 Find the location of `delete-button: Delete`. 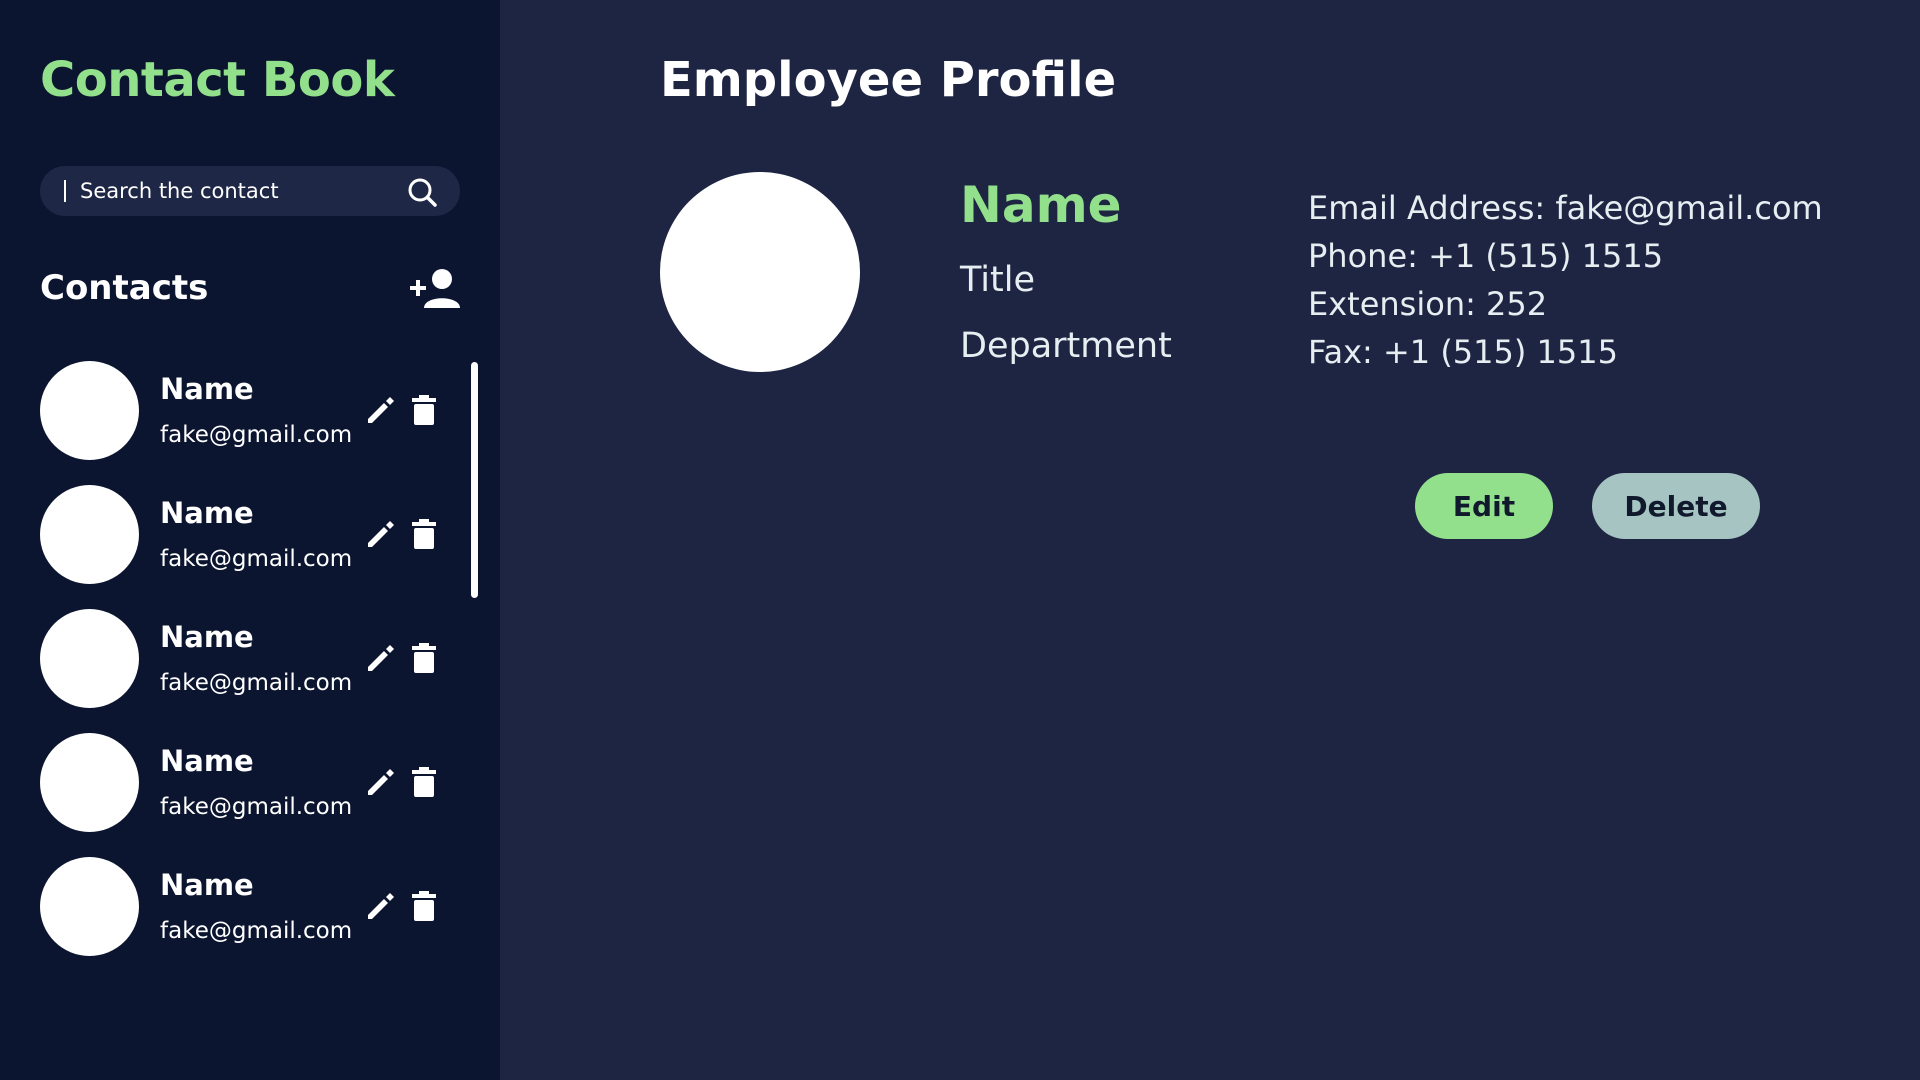

delete-button: Delete is located at coordinates (1676, 506).